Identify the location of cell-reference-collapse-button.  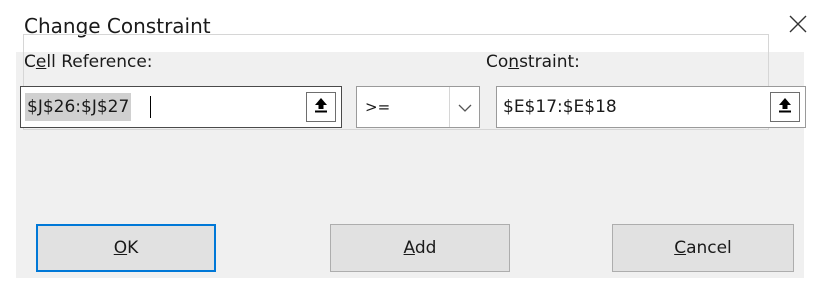
(321, 107).